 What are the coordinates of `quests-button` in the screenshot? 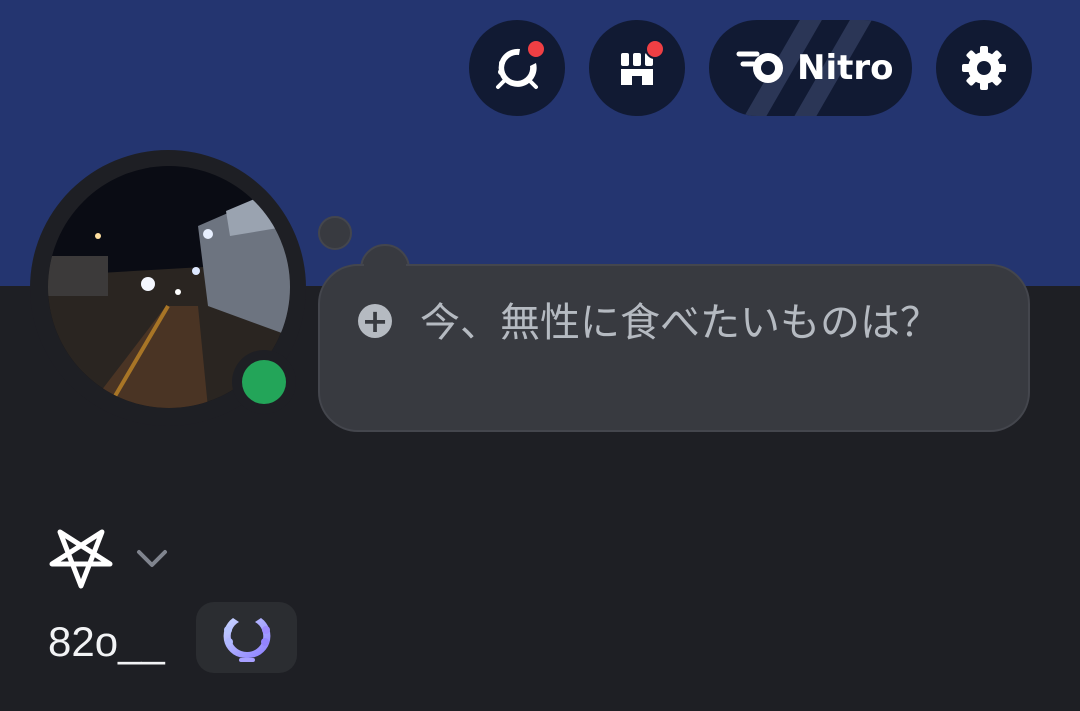 It's located at (517, 68).